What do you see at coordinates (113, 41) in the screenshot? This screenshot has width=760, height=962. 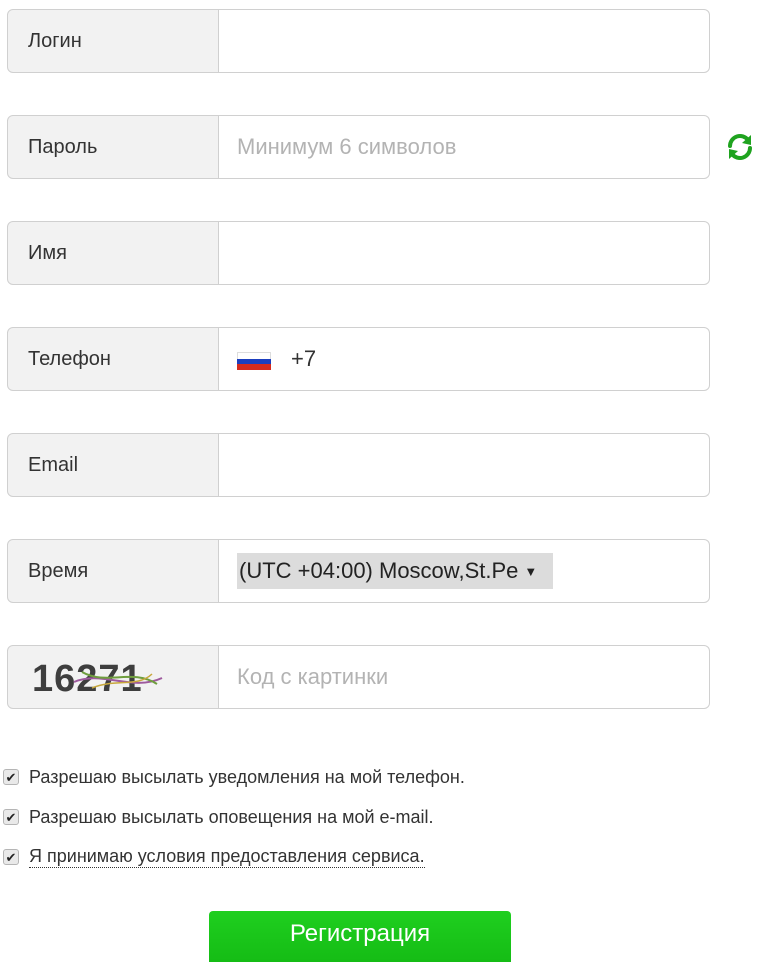 I see `login-label: Логин` at bounding box center [113, 41].